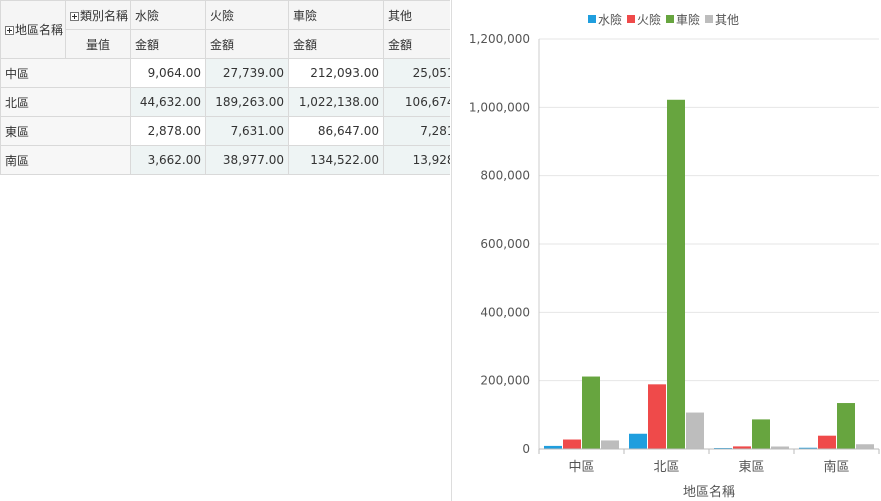  I want to click on x-tick-label: 中區, so click(581, 467).